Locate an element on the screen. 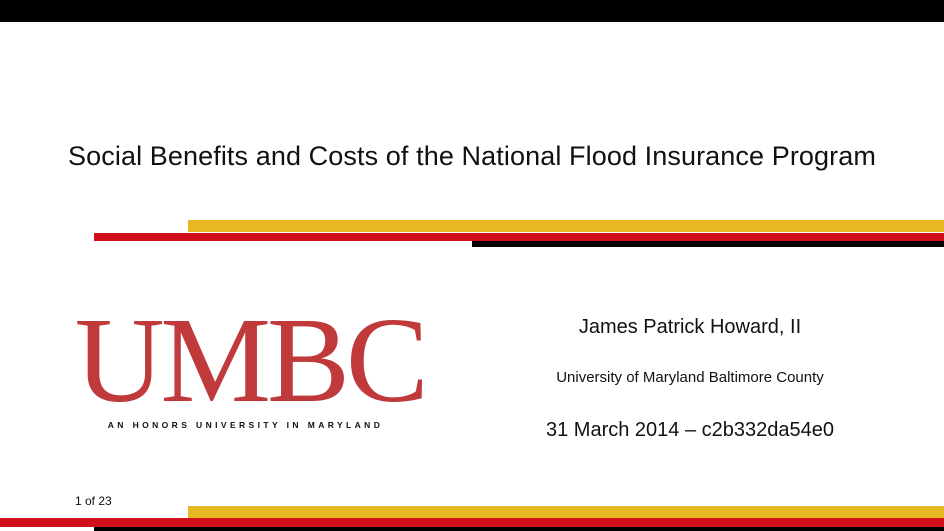 This screenshot has width=944, height=531. footer-rule-black is located at coordinates (519, 529).